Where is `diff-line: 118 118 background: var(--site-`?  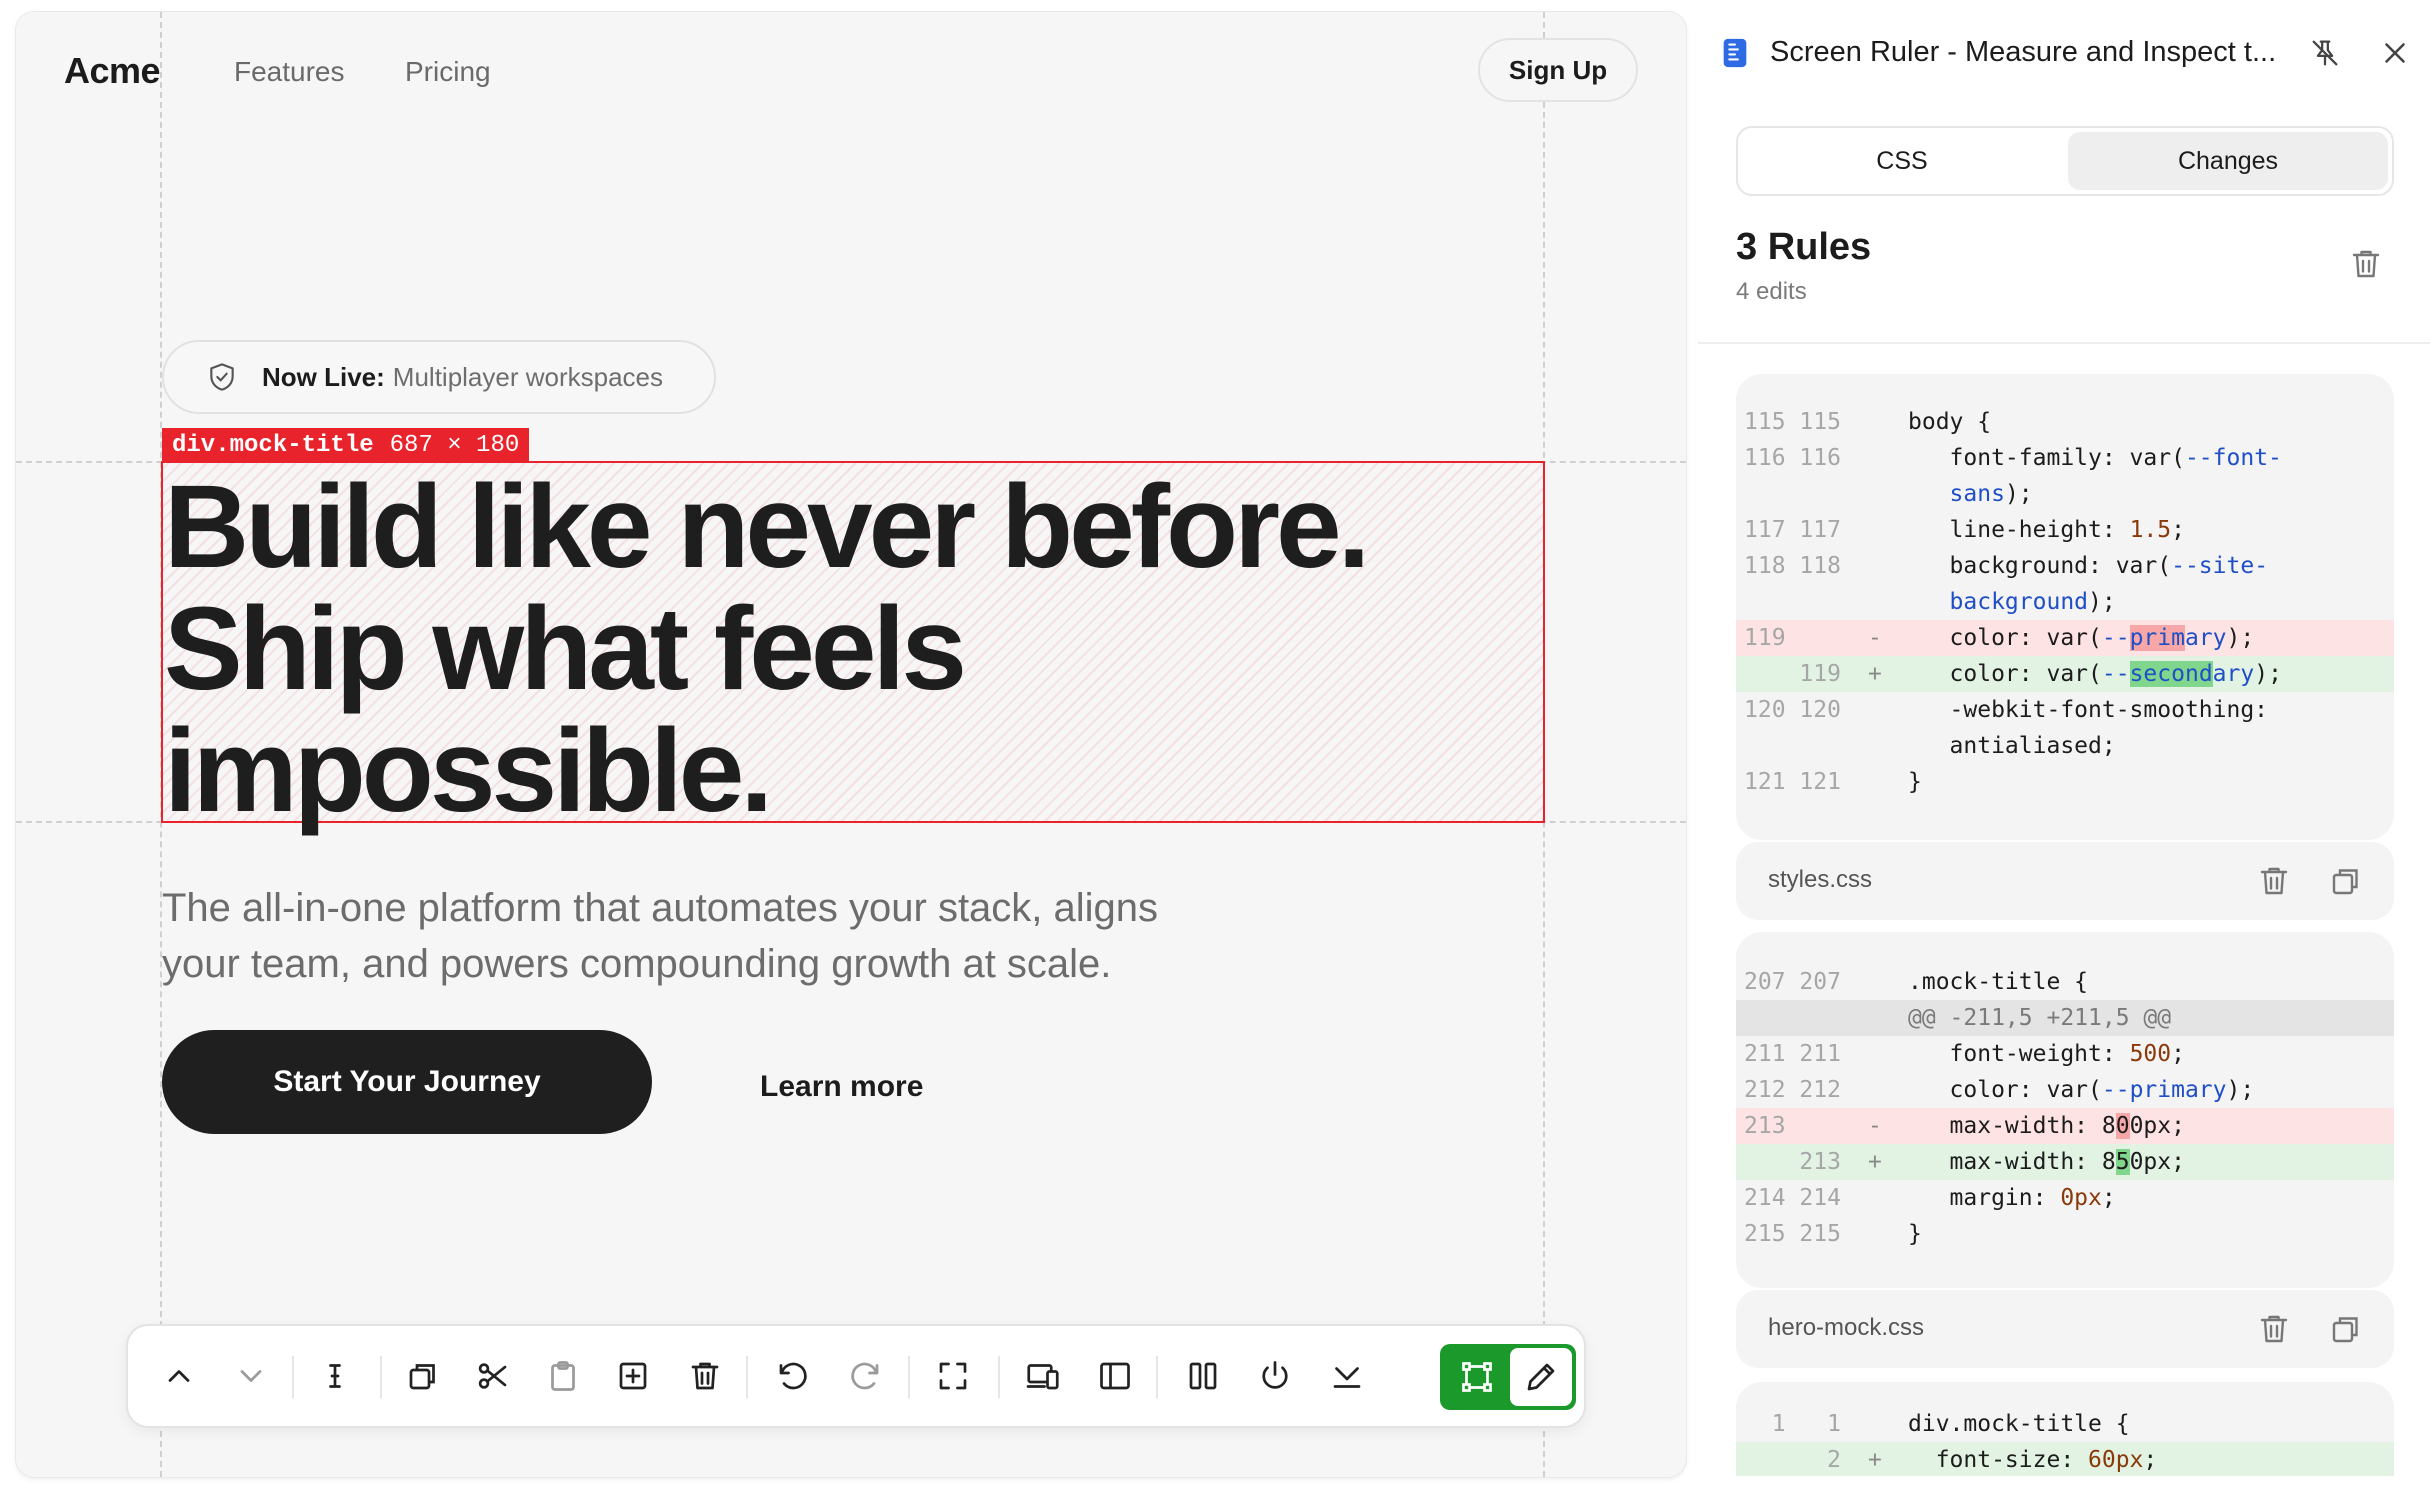
diff-line: 118 118 background: var(--site- is located at coordinates (2065, 566).